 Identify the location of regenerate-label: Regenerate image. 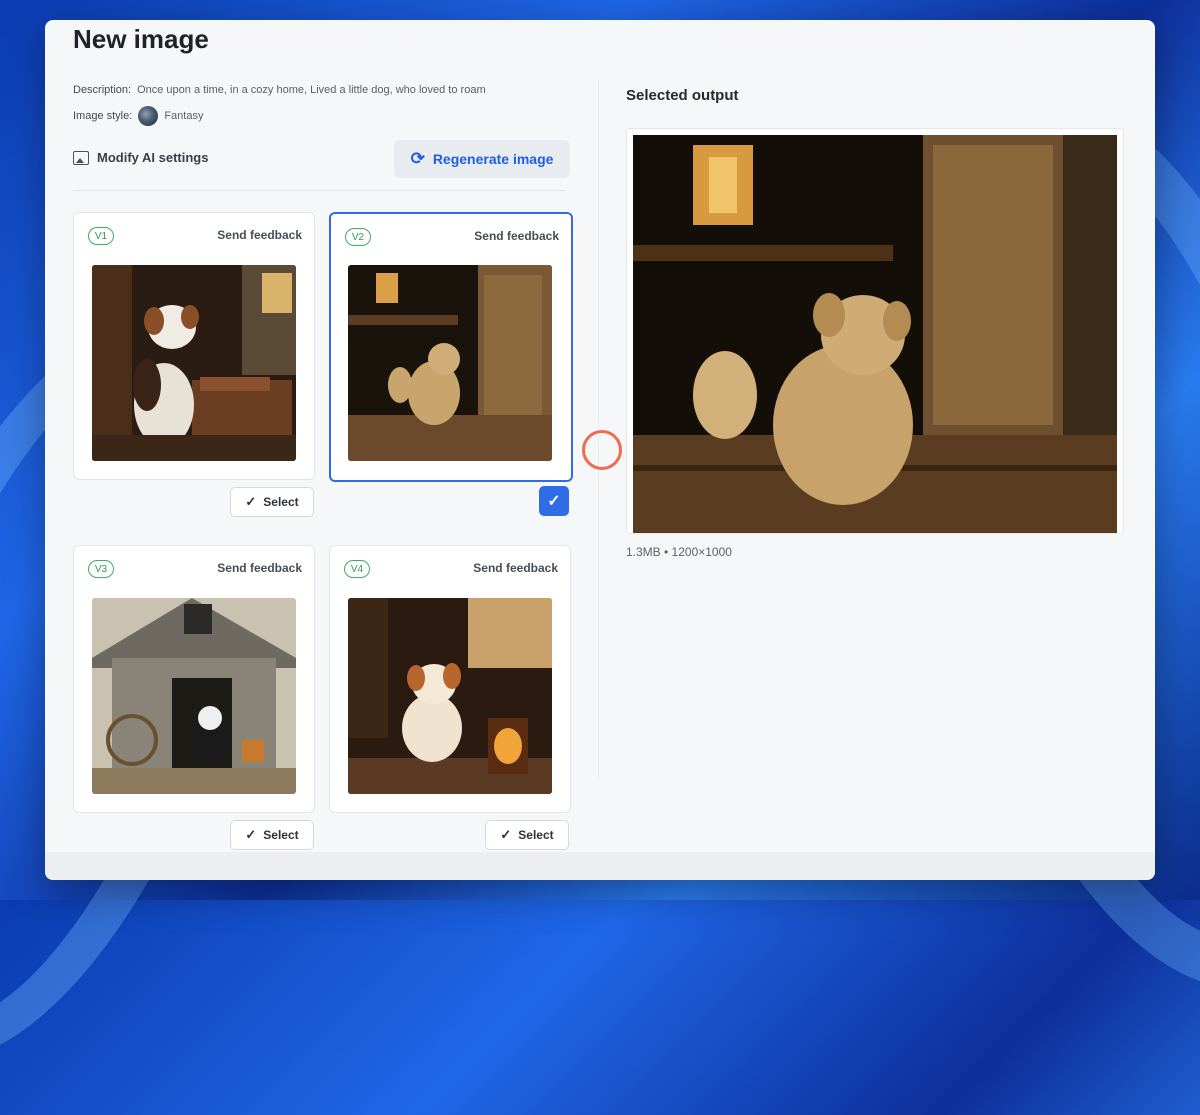
(493, 159).